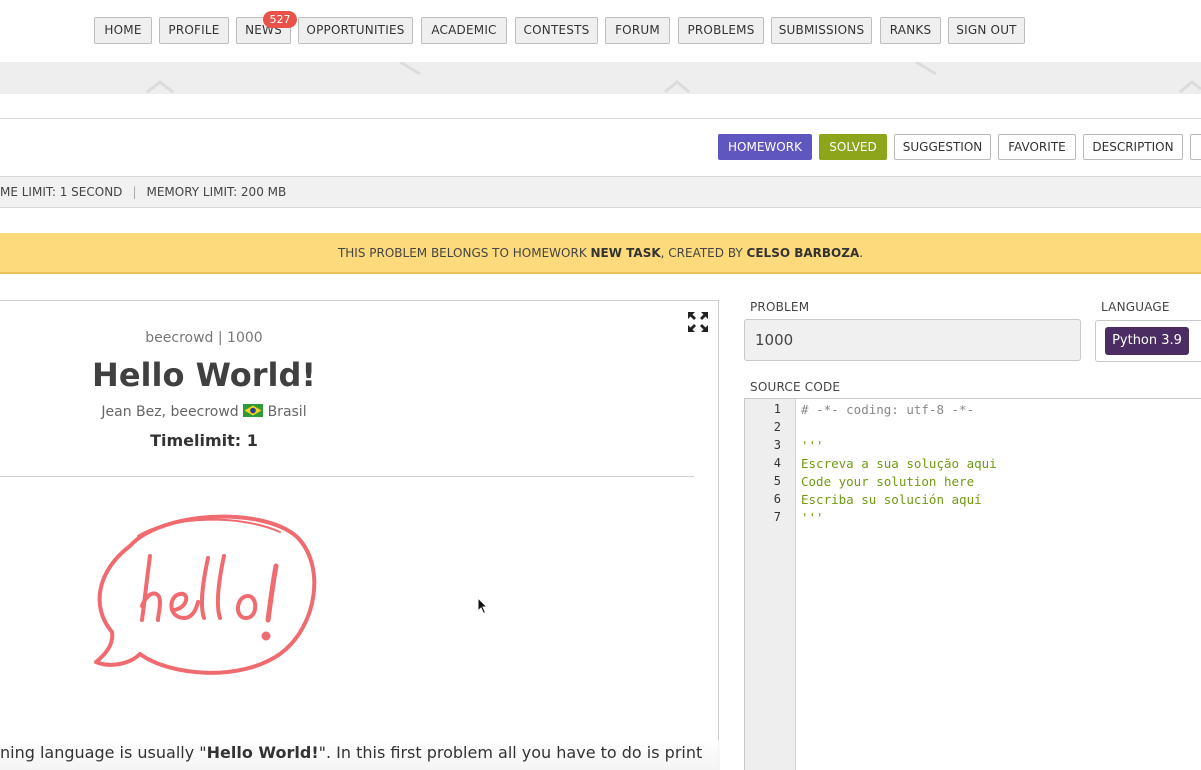 The width and height of the screenshot is (1201, 770). I want to click on notice-creator: CELSO BARBOZA, so click(803, 253).